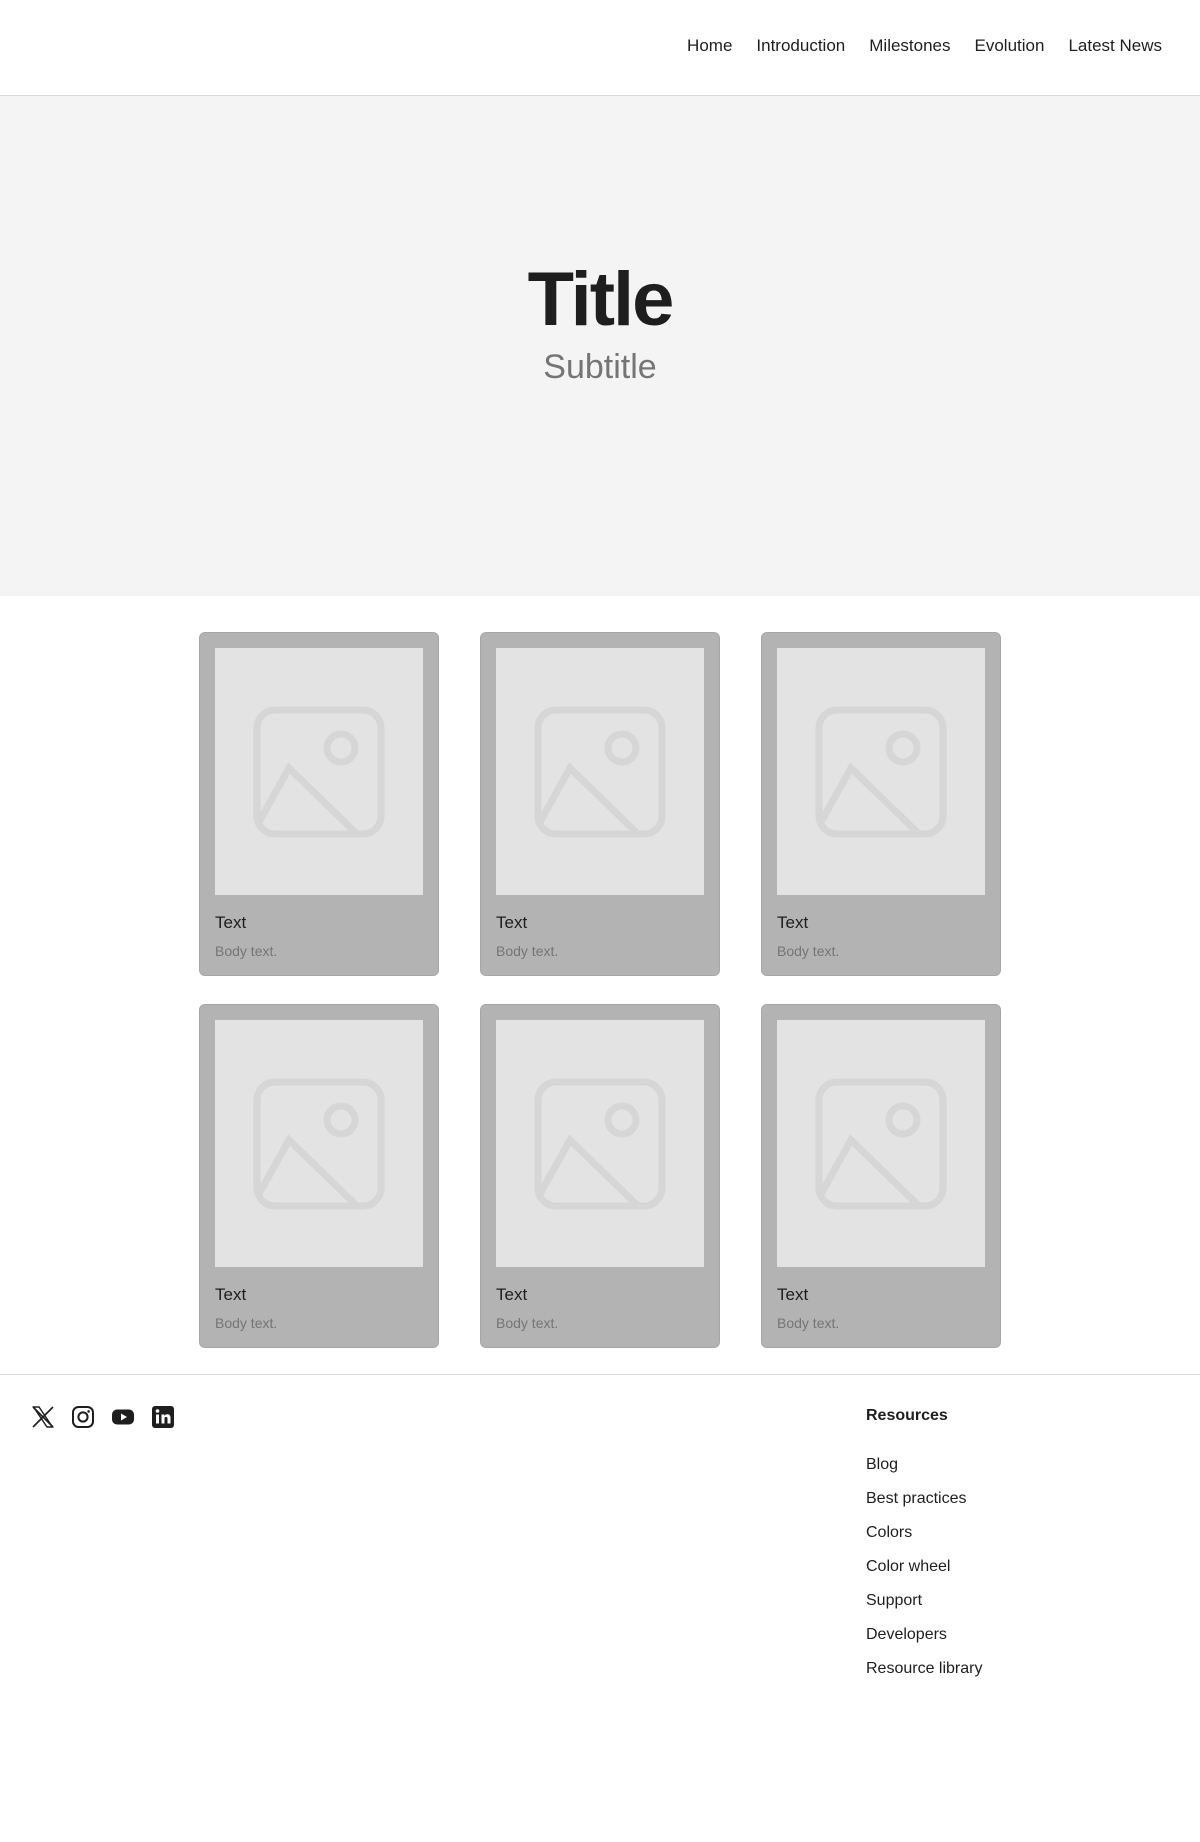  I want to click on footer-link-color-wheel: Color wheel, so click(986, 1574).